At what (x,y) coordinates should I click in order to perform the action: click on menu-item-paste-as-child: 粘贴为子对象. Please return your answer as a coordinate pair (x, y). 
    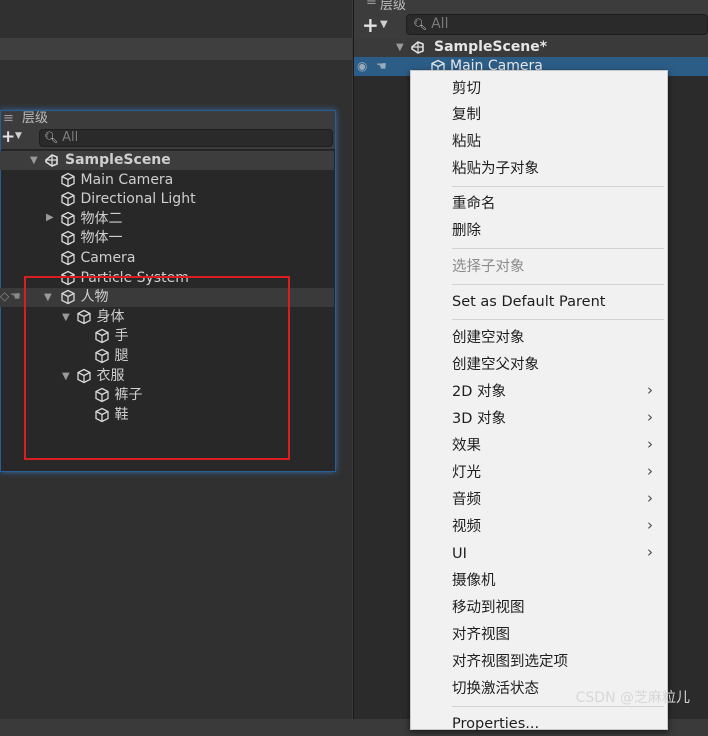
    Looking at the image, I should click on (495, 169).